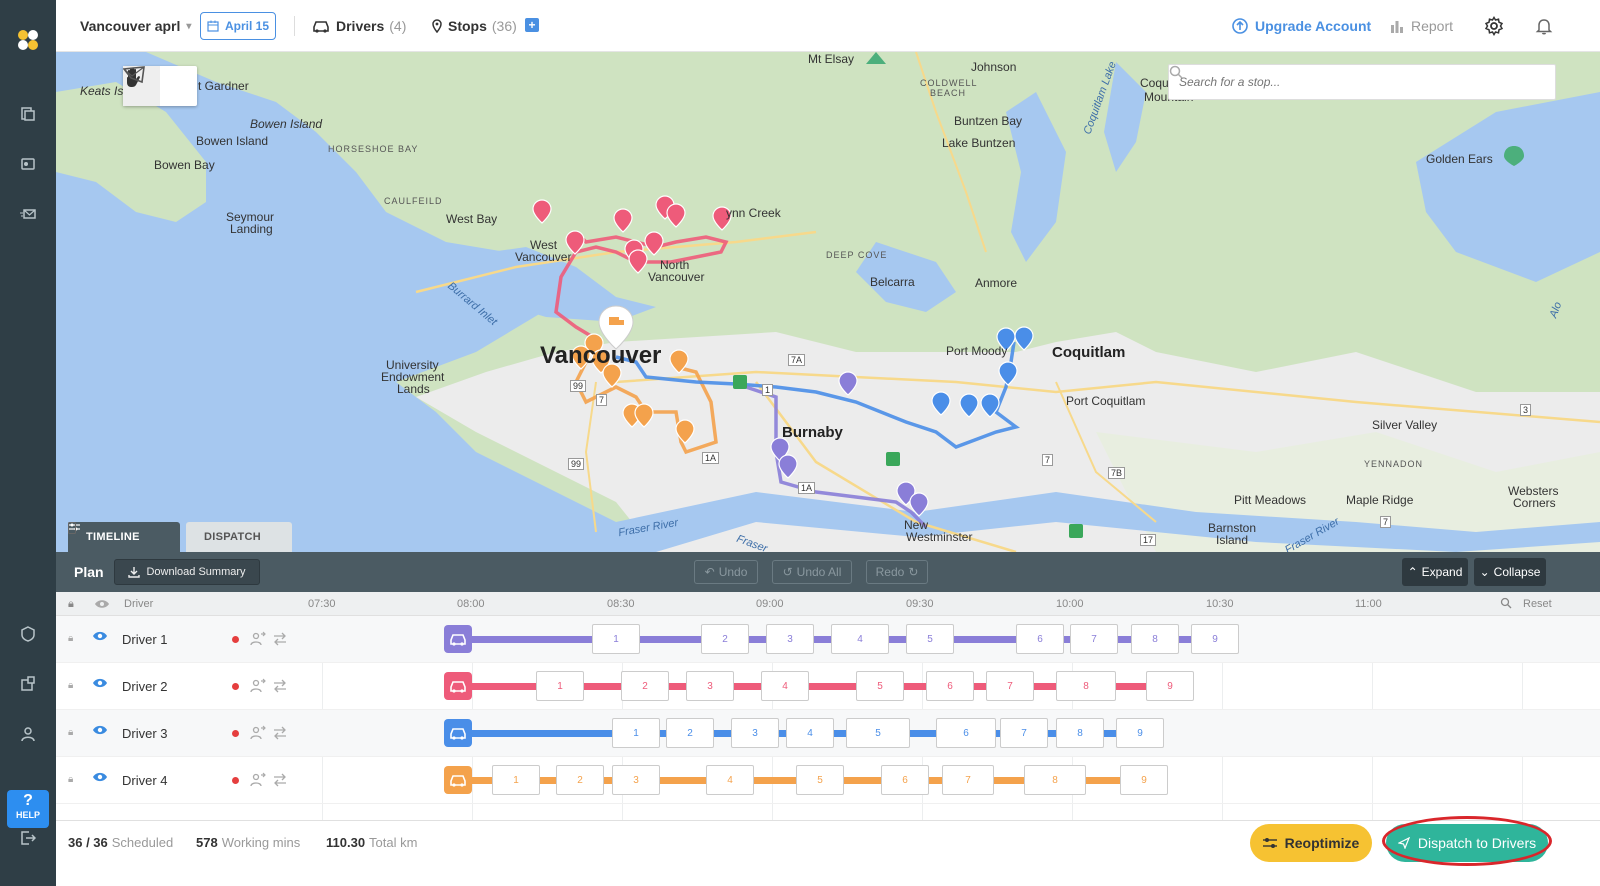 The width and height of the screenshot is (1600, 886). Describe the element at coordinates (532, 25) in the screenshot. I see `add-stop-button: +` at that location.